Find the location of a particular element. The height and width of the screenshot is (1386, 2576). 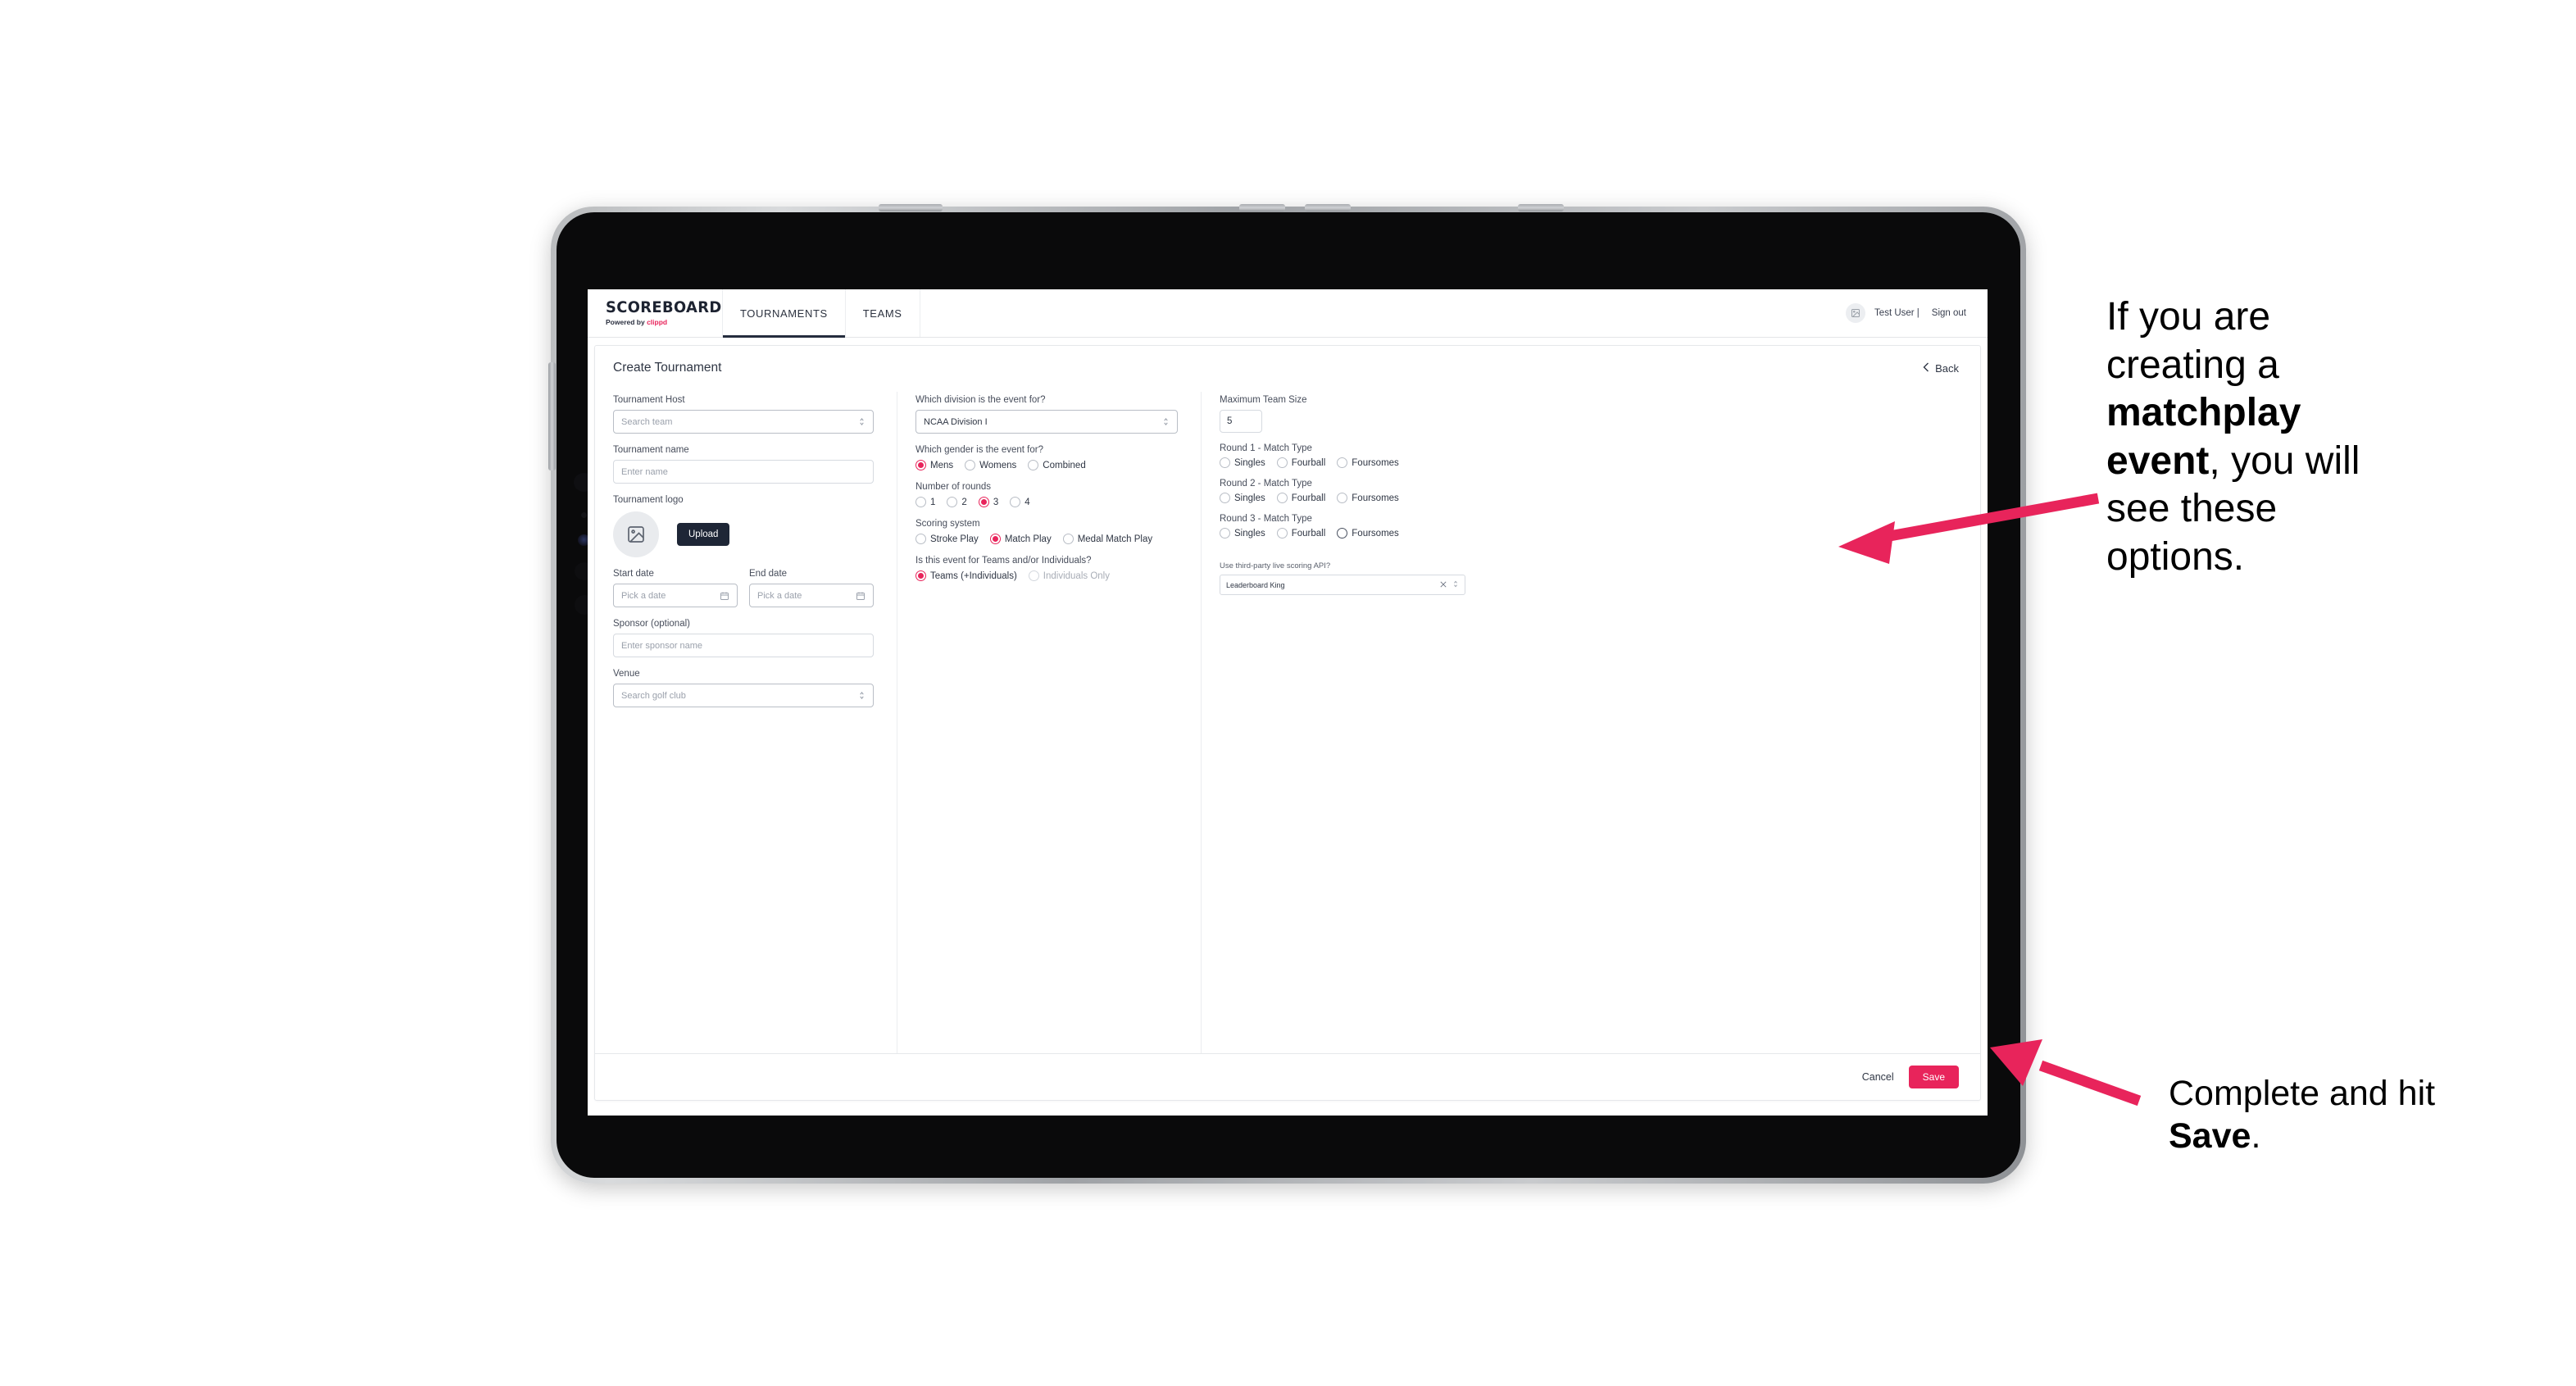

division-select: NCAA Division I is located at coordinates (1046, 422).